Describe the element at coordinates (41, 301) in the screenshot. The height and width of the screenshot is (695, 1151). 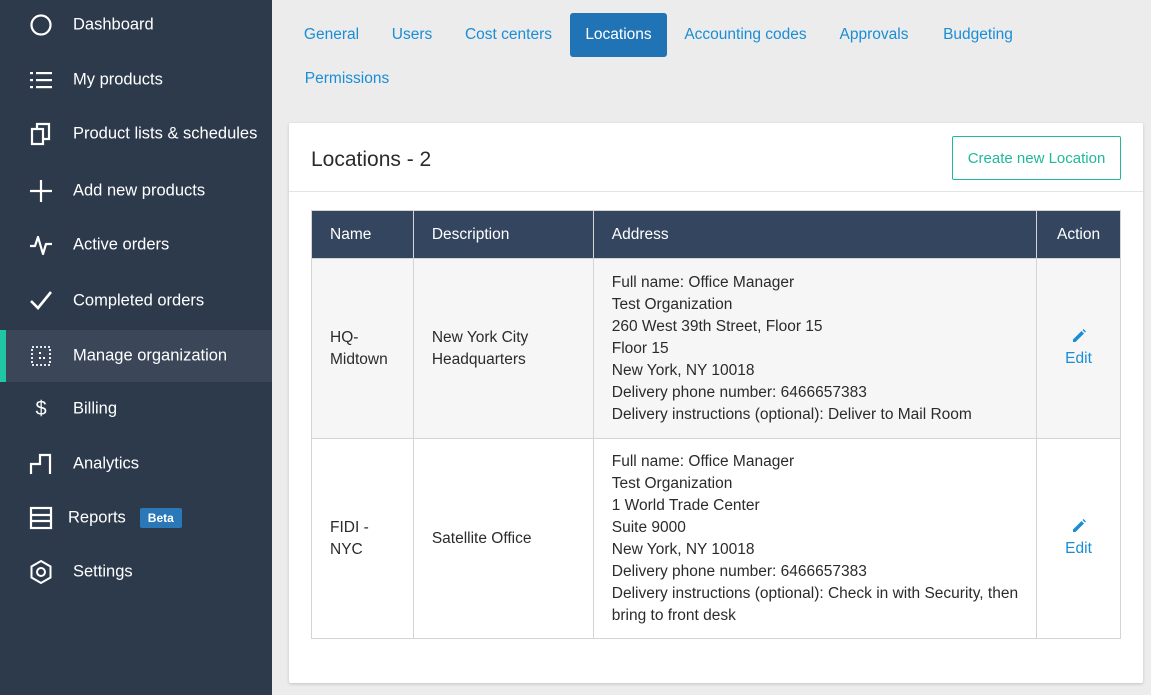
I see `check-icon` at that location.